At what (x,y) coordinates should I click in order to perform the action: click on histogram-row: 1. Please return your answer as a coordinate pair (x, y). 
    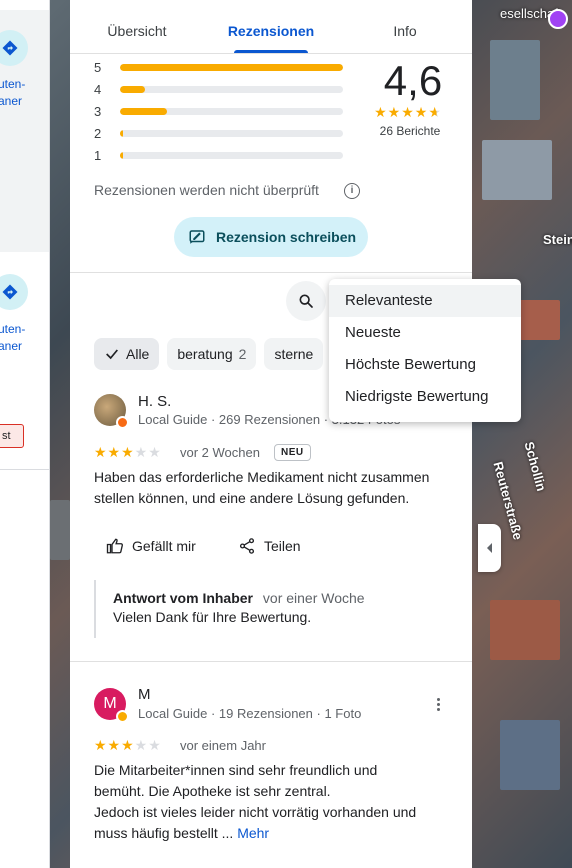
    Looking at the image, I should click on (218, 155).